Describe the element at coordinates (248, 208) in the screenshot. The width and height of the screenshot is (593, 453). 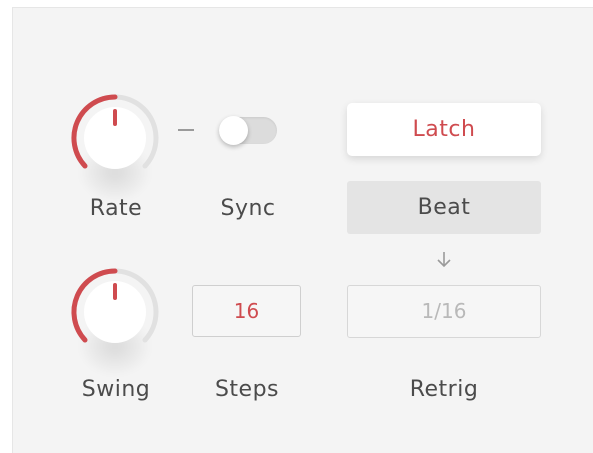
I see `sync-label: Sync` at that location.